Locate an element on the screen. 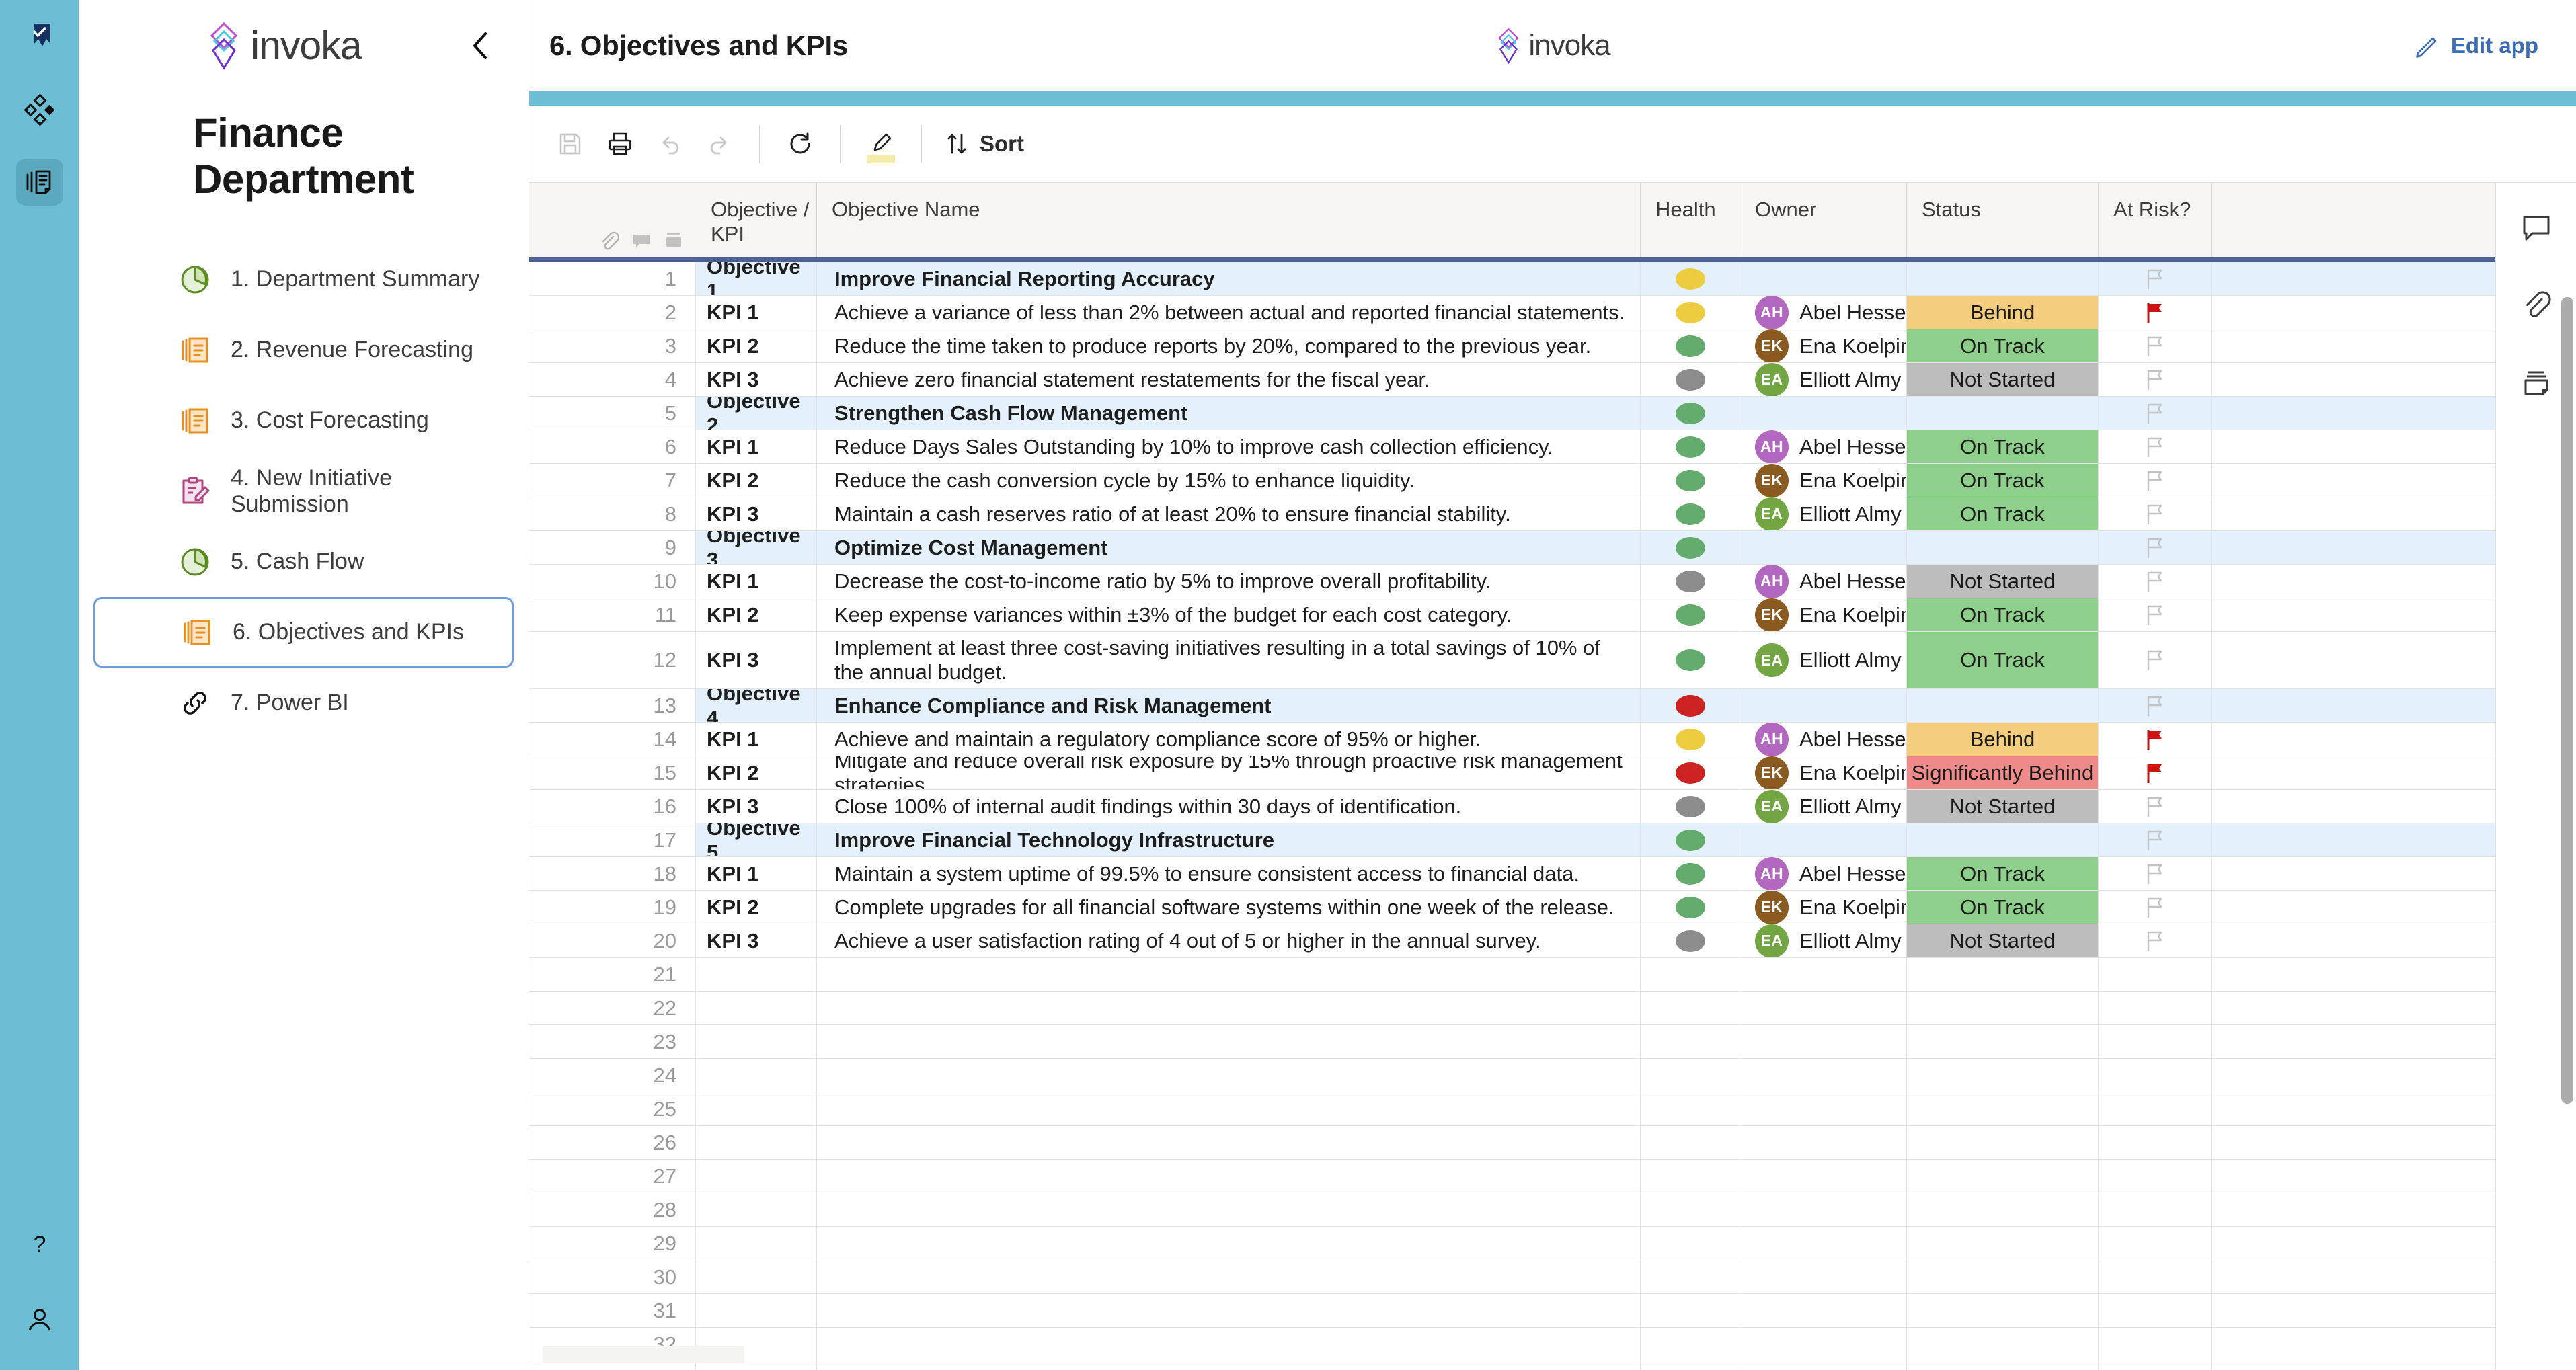  print-button is located at coordinates (620, 144).